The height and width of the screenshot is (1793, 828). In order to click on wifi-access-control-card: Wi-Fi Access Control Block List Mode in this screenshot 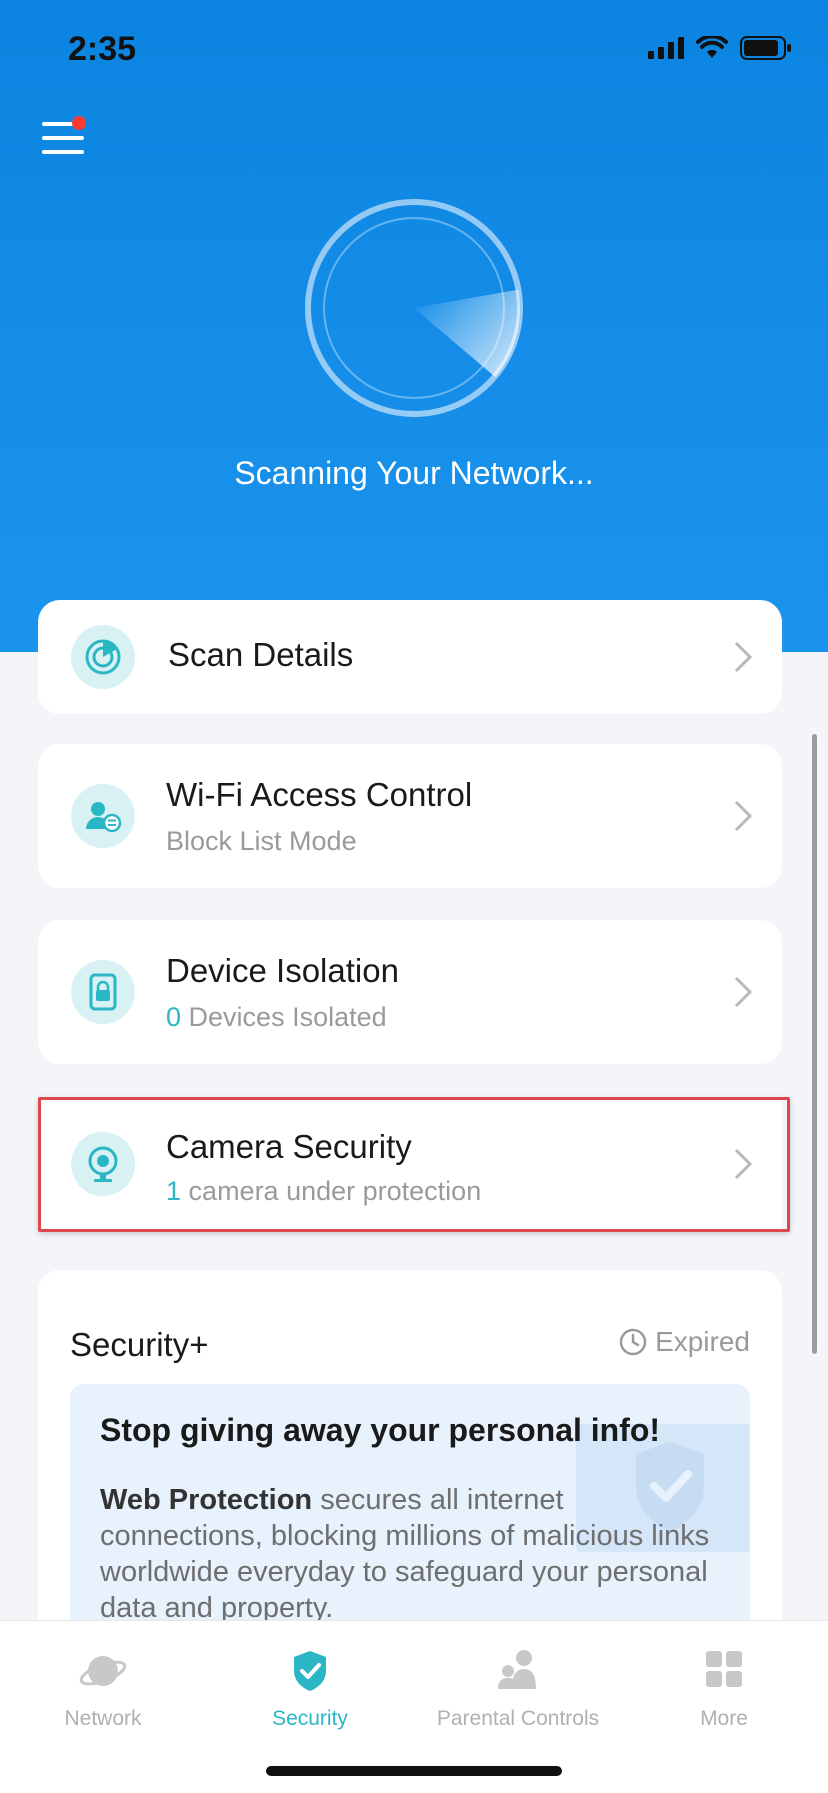, I will do `click(410, 816)`.